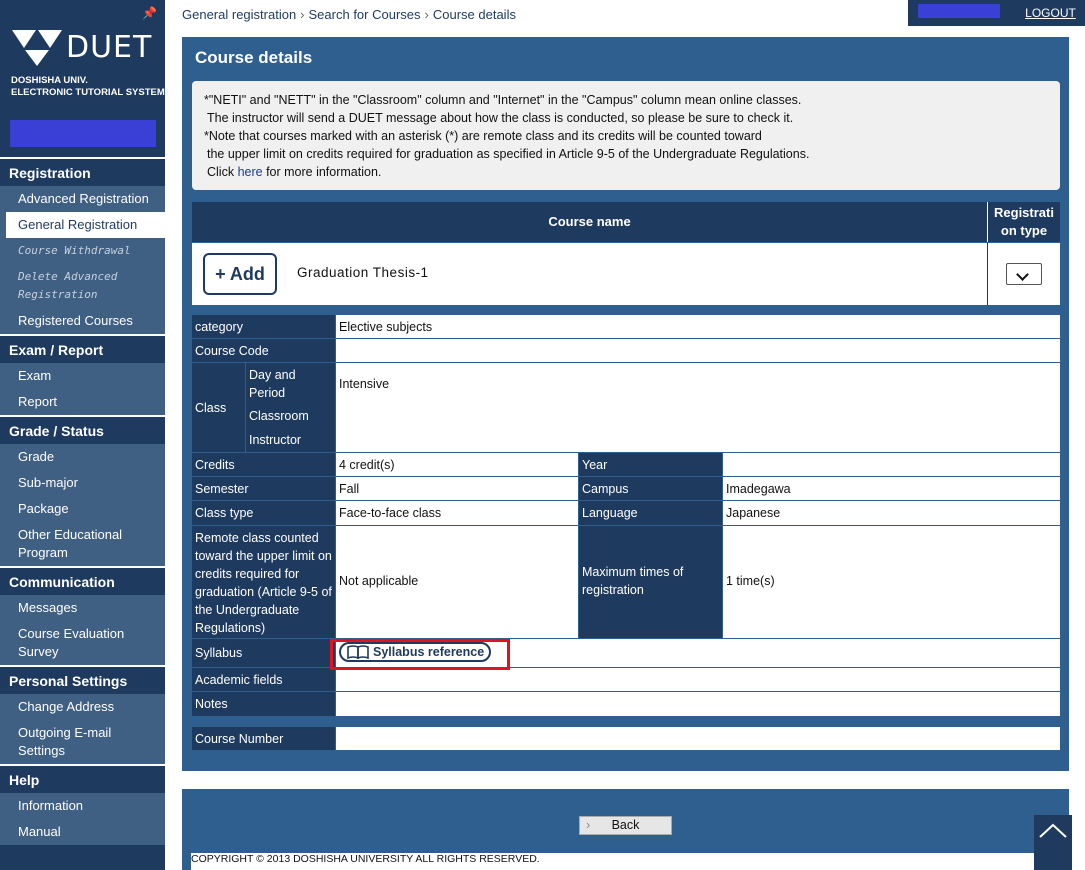  Describe the element at coordinates (240, 274) in the screenshot. I see `add-course-button: + Add` at that location.